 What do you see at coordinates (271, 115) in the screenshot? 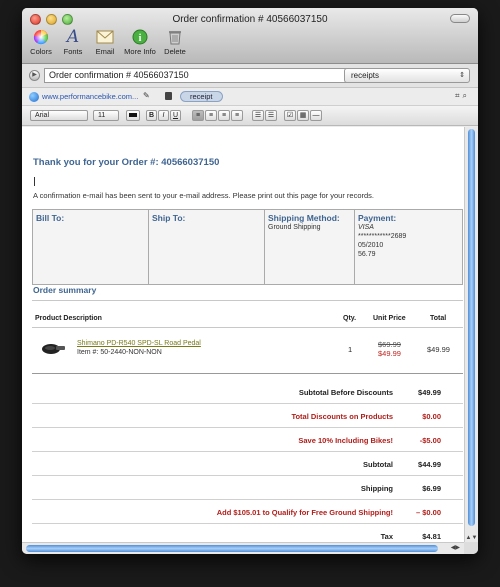
I see `numbered-list-icon: ☰` at bounding box center [271, 115].